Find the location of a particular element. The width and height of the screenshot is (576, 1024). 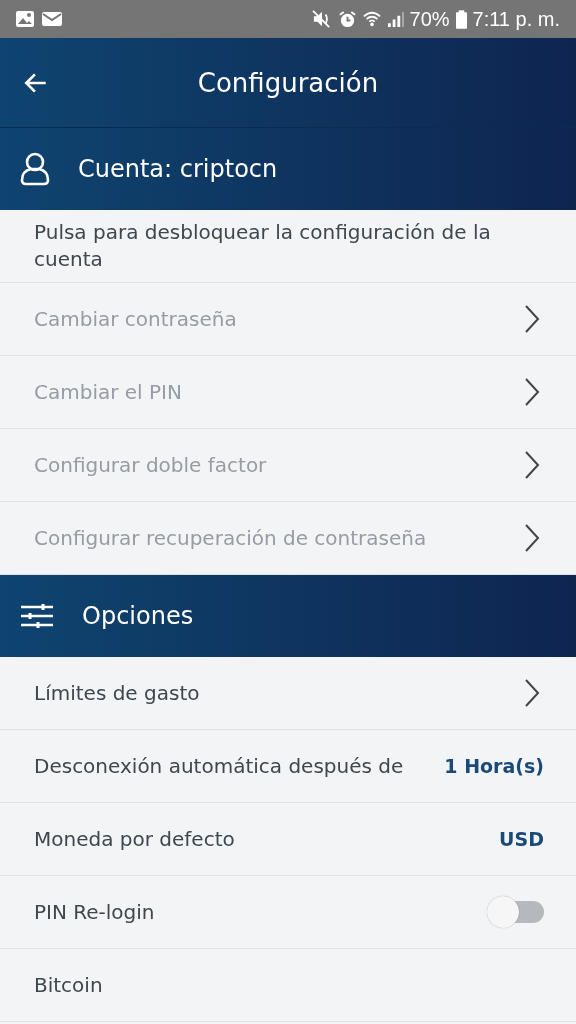

settings-row: Límites de gasto is located at coordinates (288, 693).